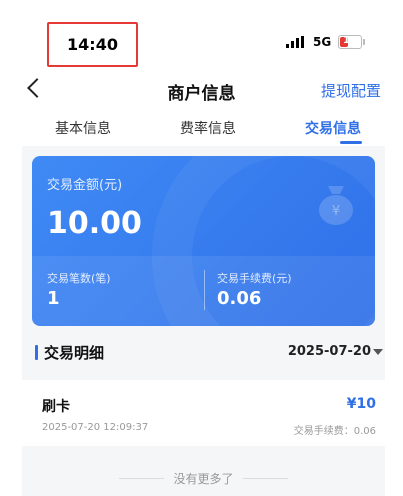  I want to click on status-bar: 14:40 5G 15, so click(201, 36).